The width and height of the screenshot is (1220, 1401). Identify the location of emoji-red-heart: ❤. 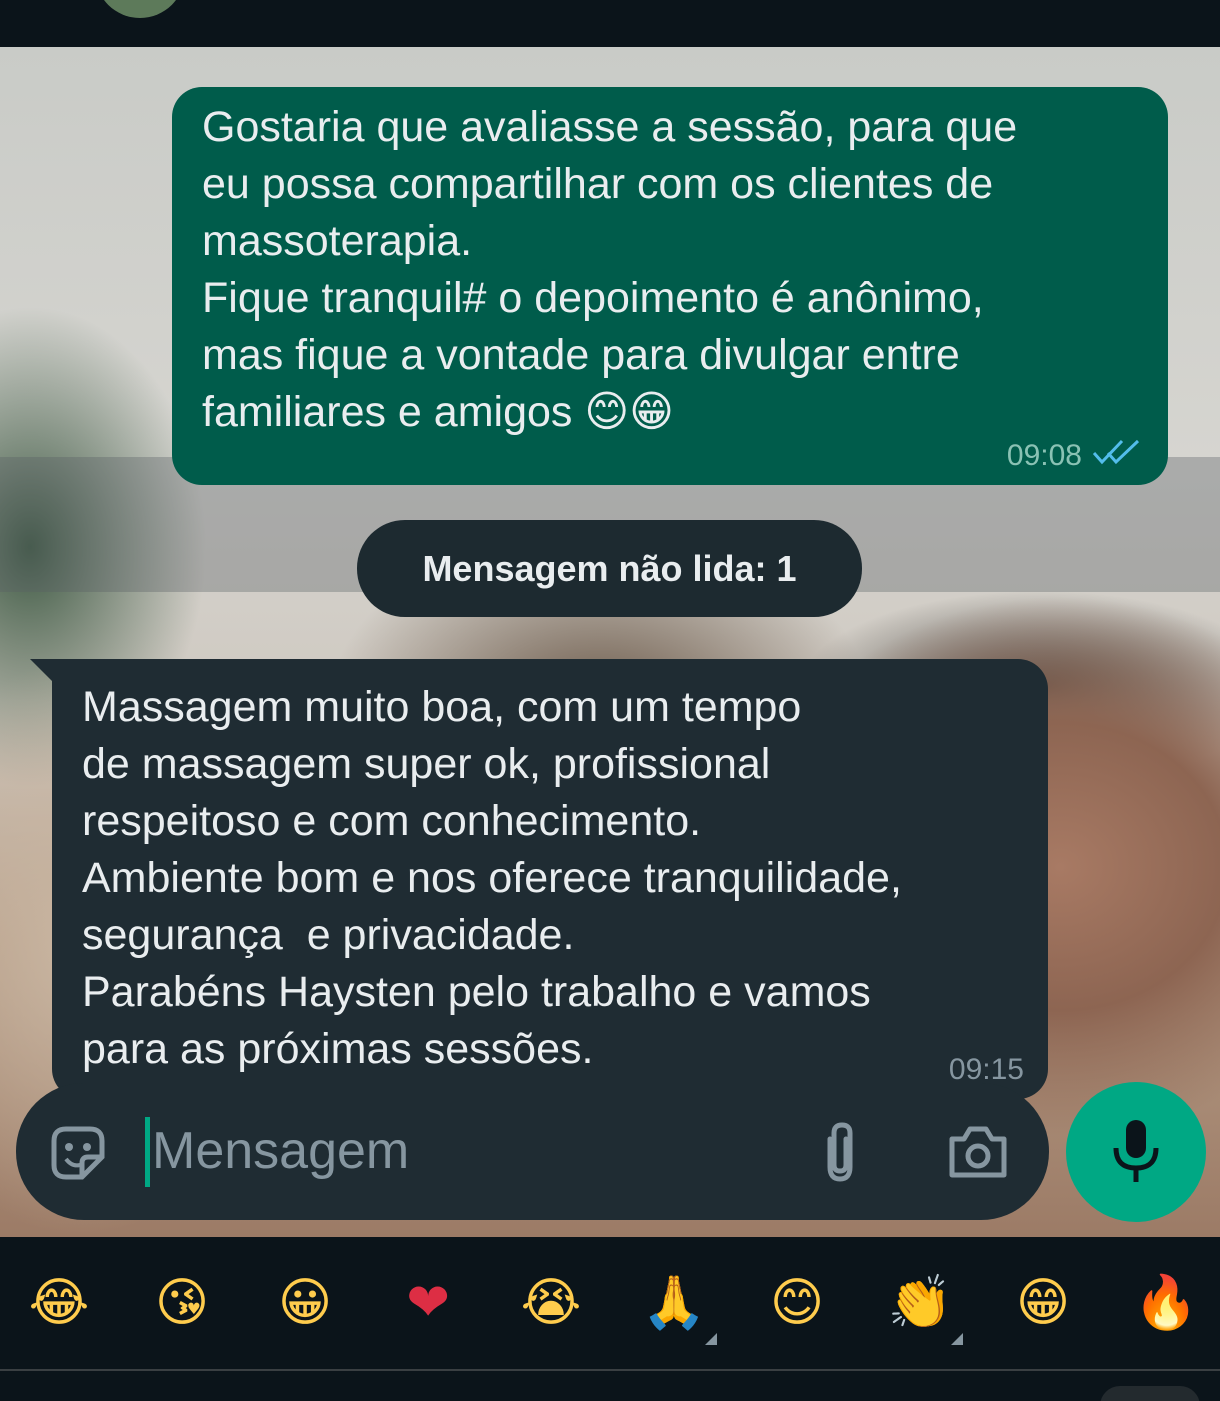
(428, 1303).